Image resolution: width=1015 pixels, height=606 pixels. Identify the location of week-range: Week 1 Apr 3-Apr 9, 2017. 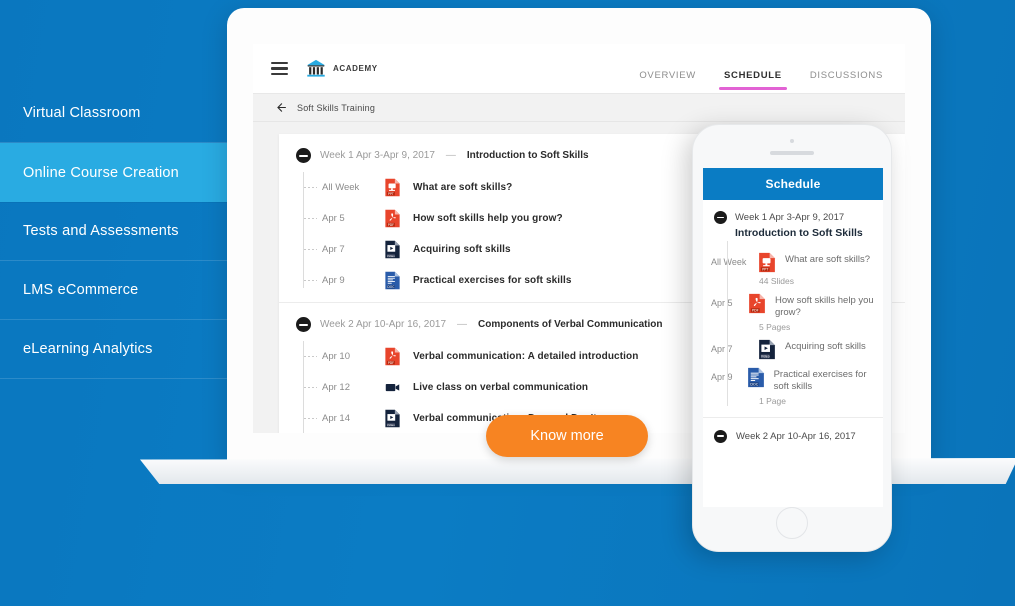
(377, 155).